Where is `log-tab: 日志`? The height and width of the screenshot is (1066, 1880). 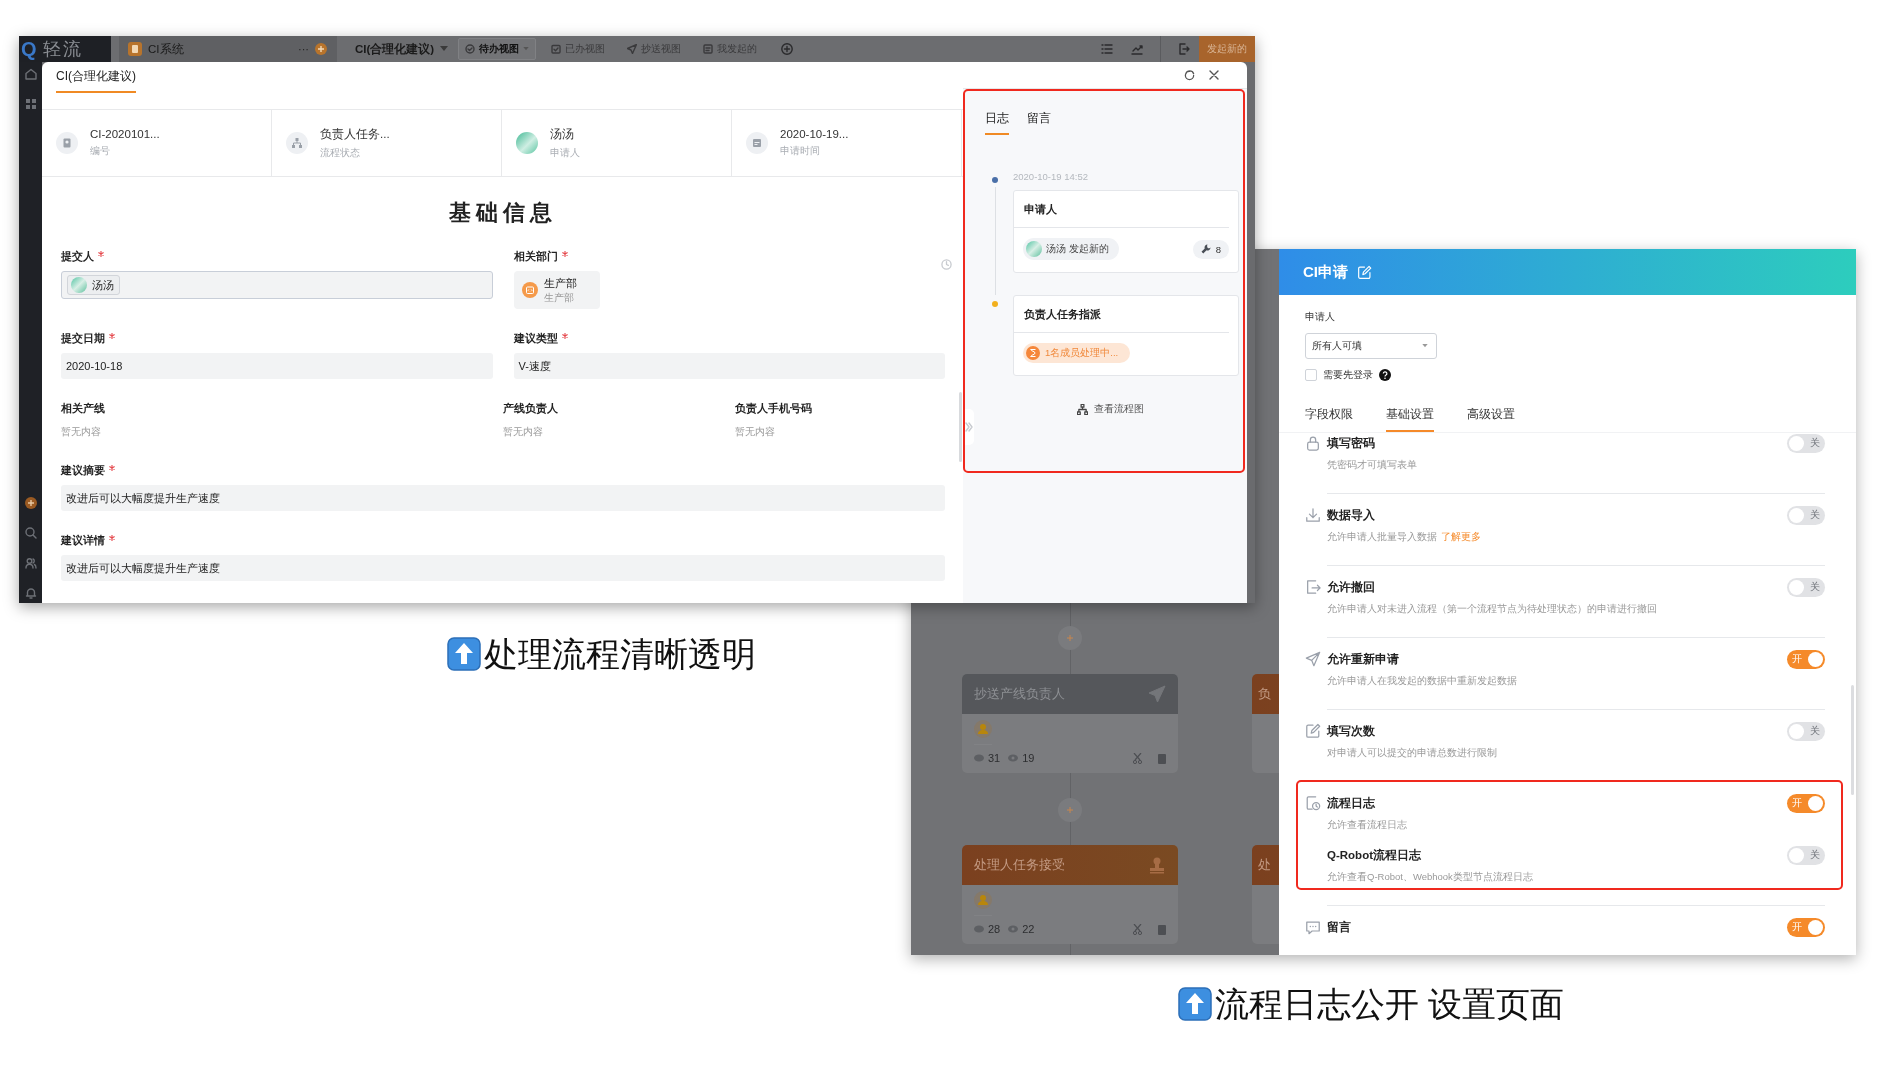 log-tab: 日志 is located at coordinates (997, 123).